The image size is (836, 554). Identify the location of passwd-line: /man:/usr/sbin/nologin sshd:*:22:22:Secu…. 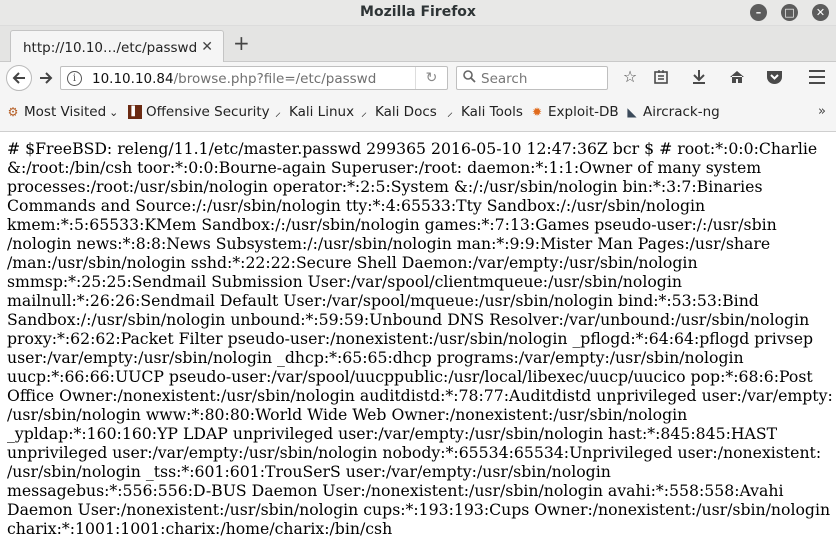
(352, 262).